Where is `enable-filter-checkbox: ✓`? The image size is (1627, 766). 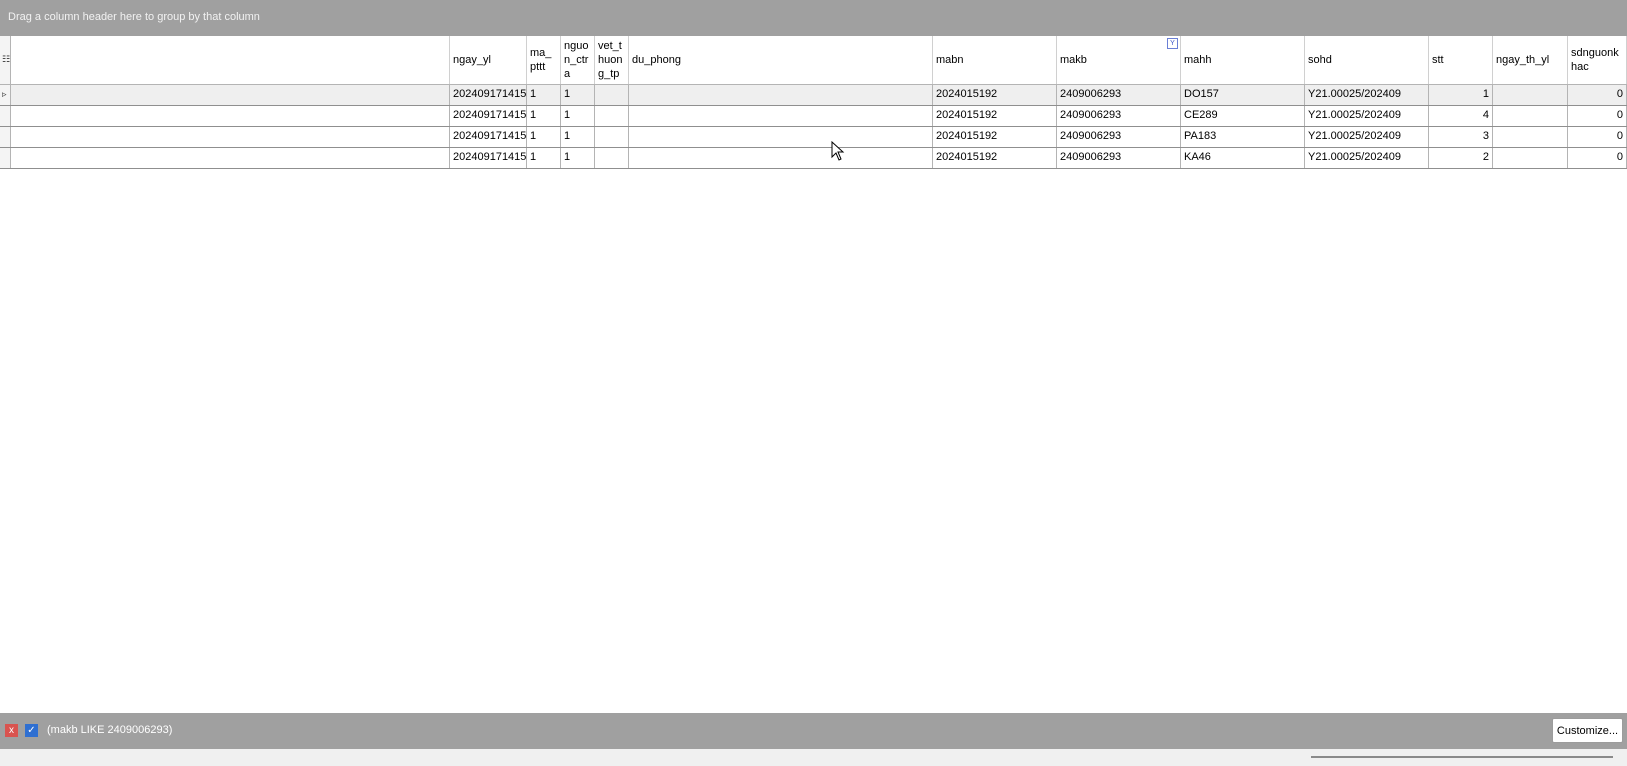 enable-filter-checkbox: ✓ is located at coordinates (31, 730).